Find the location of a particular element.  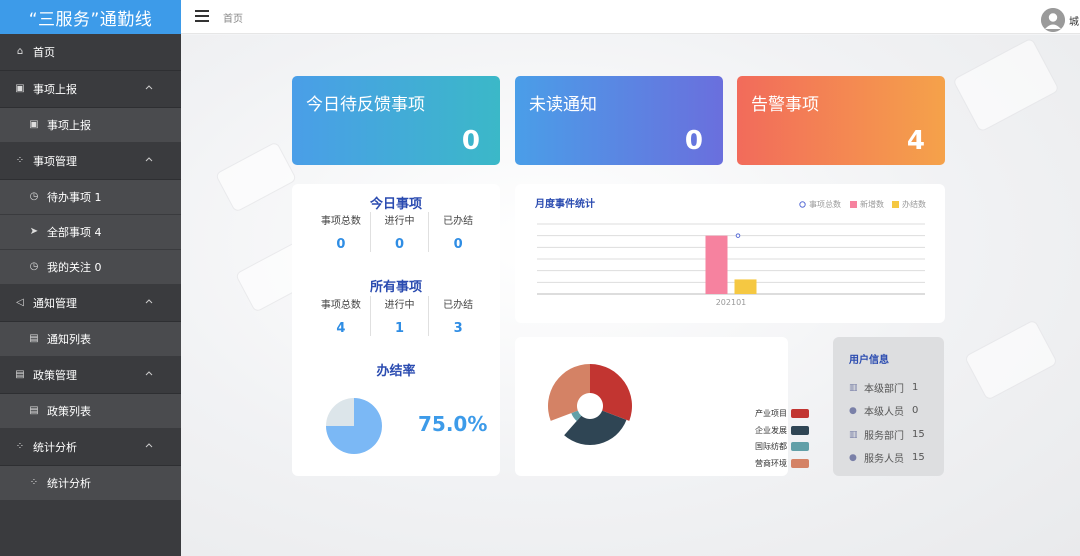

breadcrumb: 首页 is located at coordinates (233, 17).